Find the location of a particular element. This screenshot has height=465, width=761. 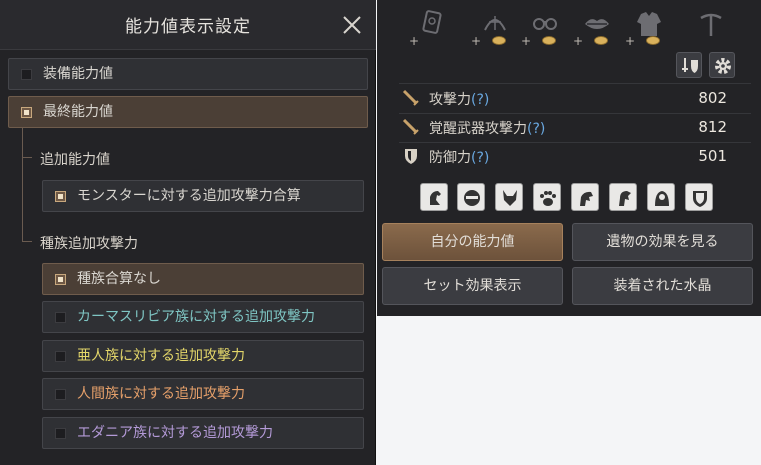

panel-title: 能力値表示設定 is located at coordinates (188, 27).